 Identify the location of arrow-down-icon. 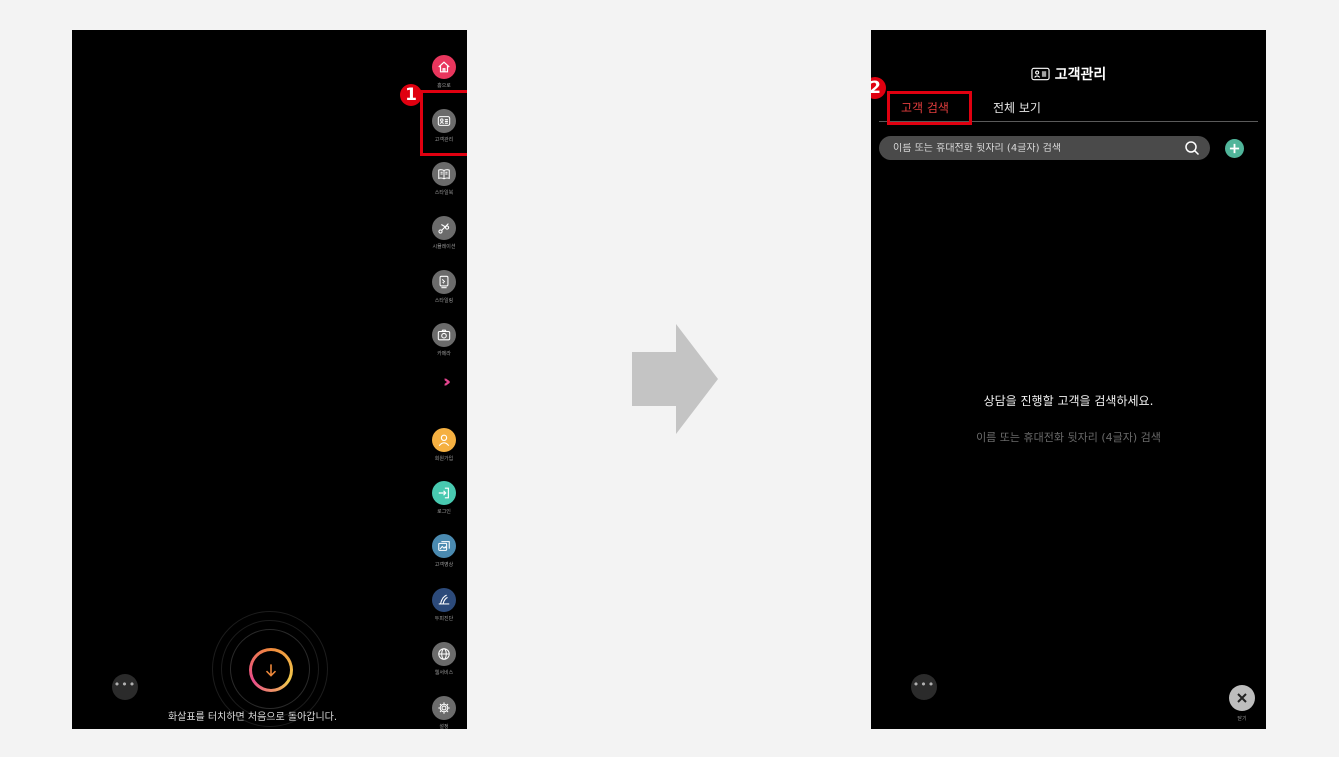
(271, 670).